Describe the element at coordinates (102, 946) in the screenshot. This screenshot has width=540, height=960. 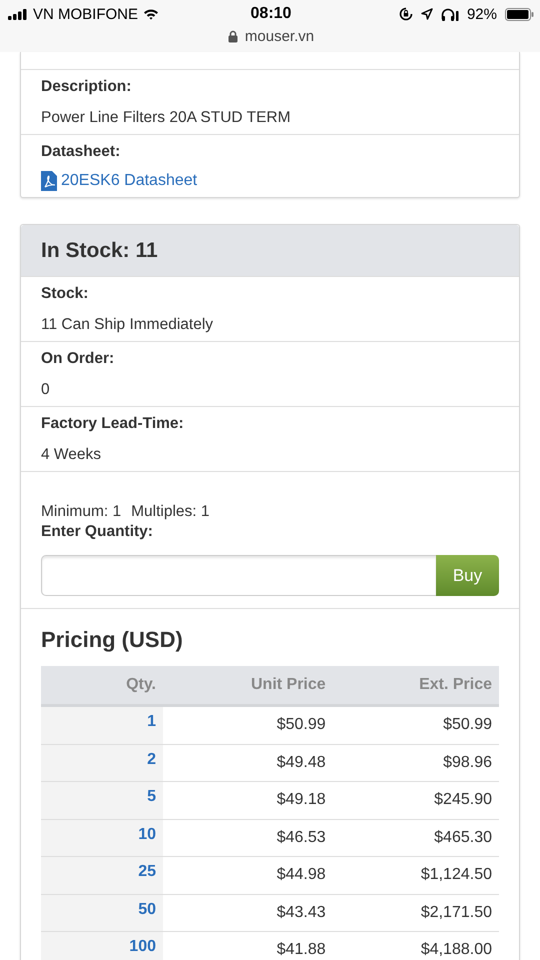
I see `quantity-cell: 100` at that location.